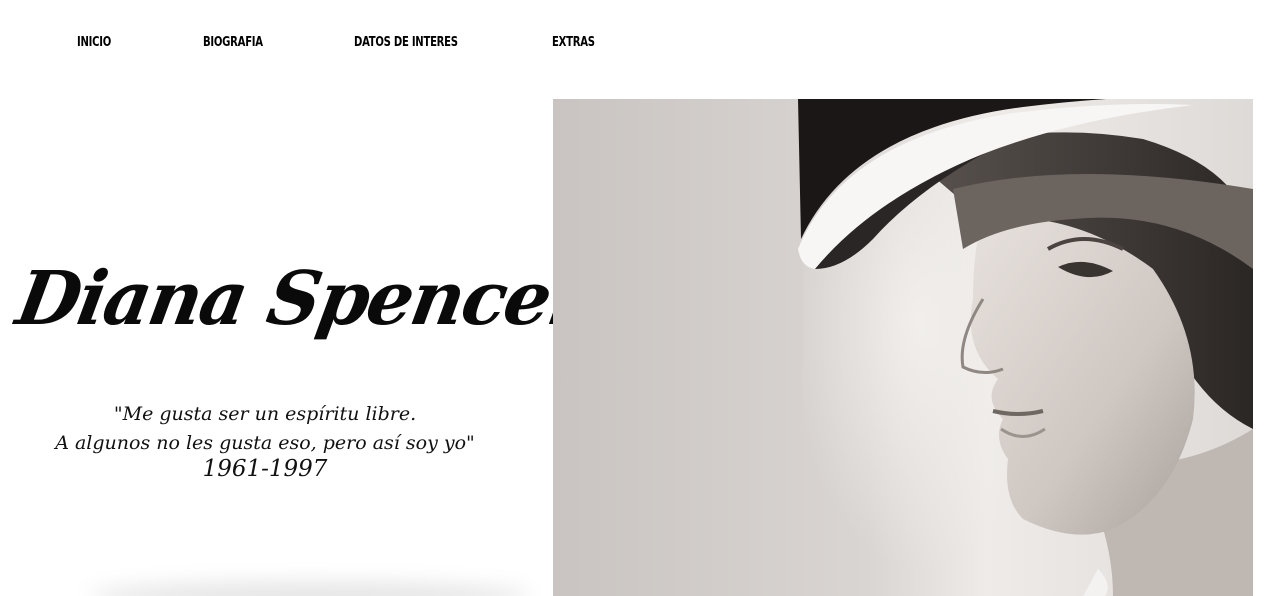 The image size is (1280, 596). I want to click on nav-link-datos-de-interes: DATOS DE INTERES, so click(406, 42).